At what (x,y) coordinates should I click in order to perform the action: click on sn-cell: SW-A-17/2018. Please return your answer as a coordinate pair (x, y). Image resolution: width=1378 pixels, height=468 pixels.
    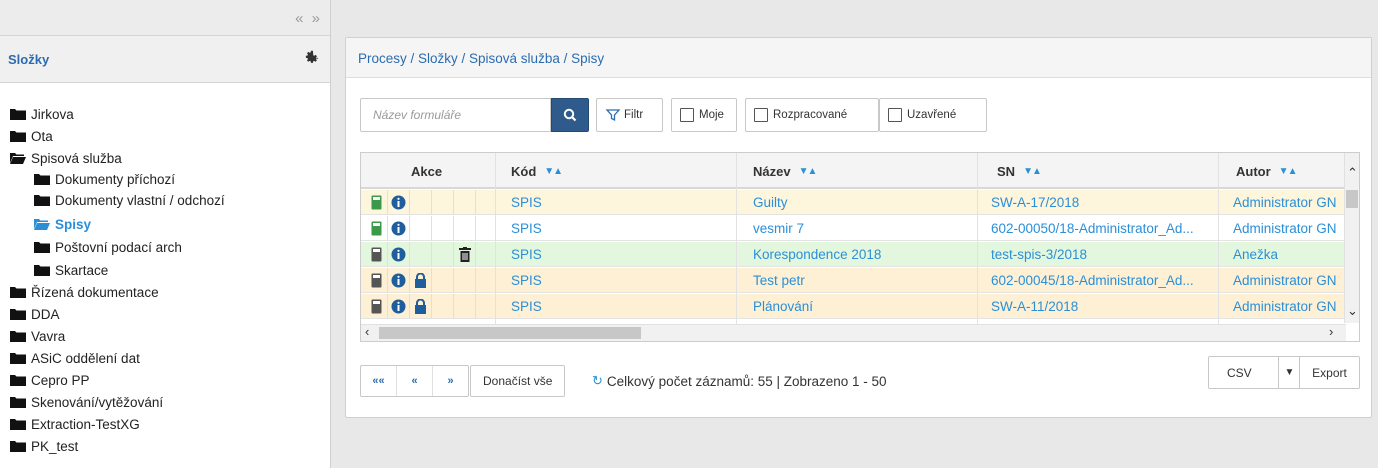
    Looking at the image, I should click on (1103, 202).